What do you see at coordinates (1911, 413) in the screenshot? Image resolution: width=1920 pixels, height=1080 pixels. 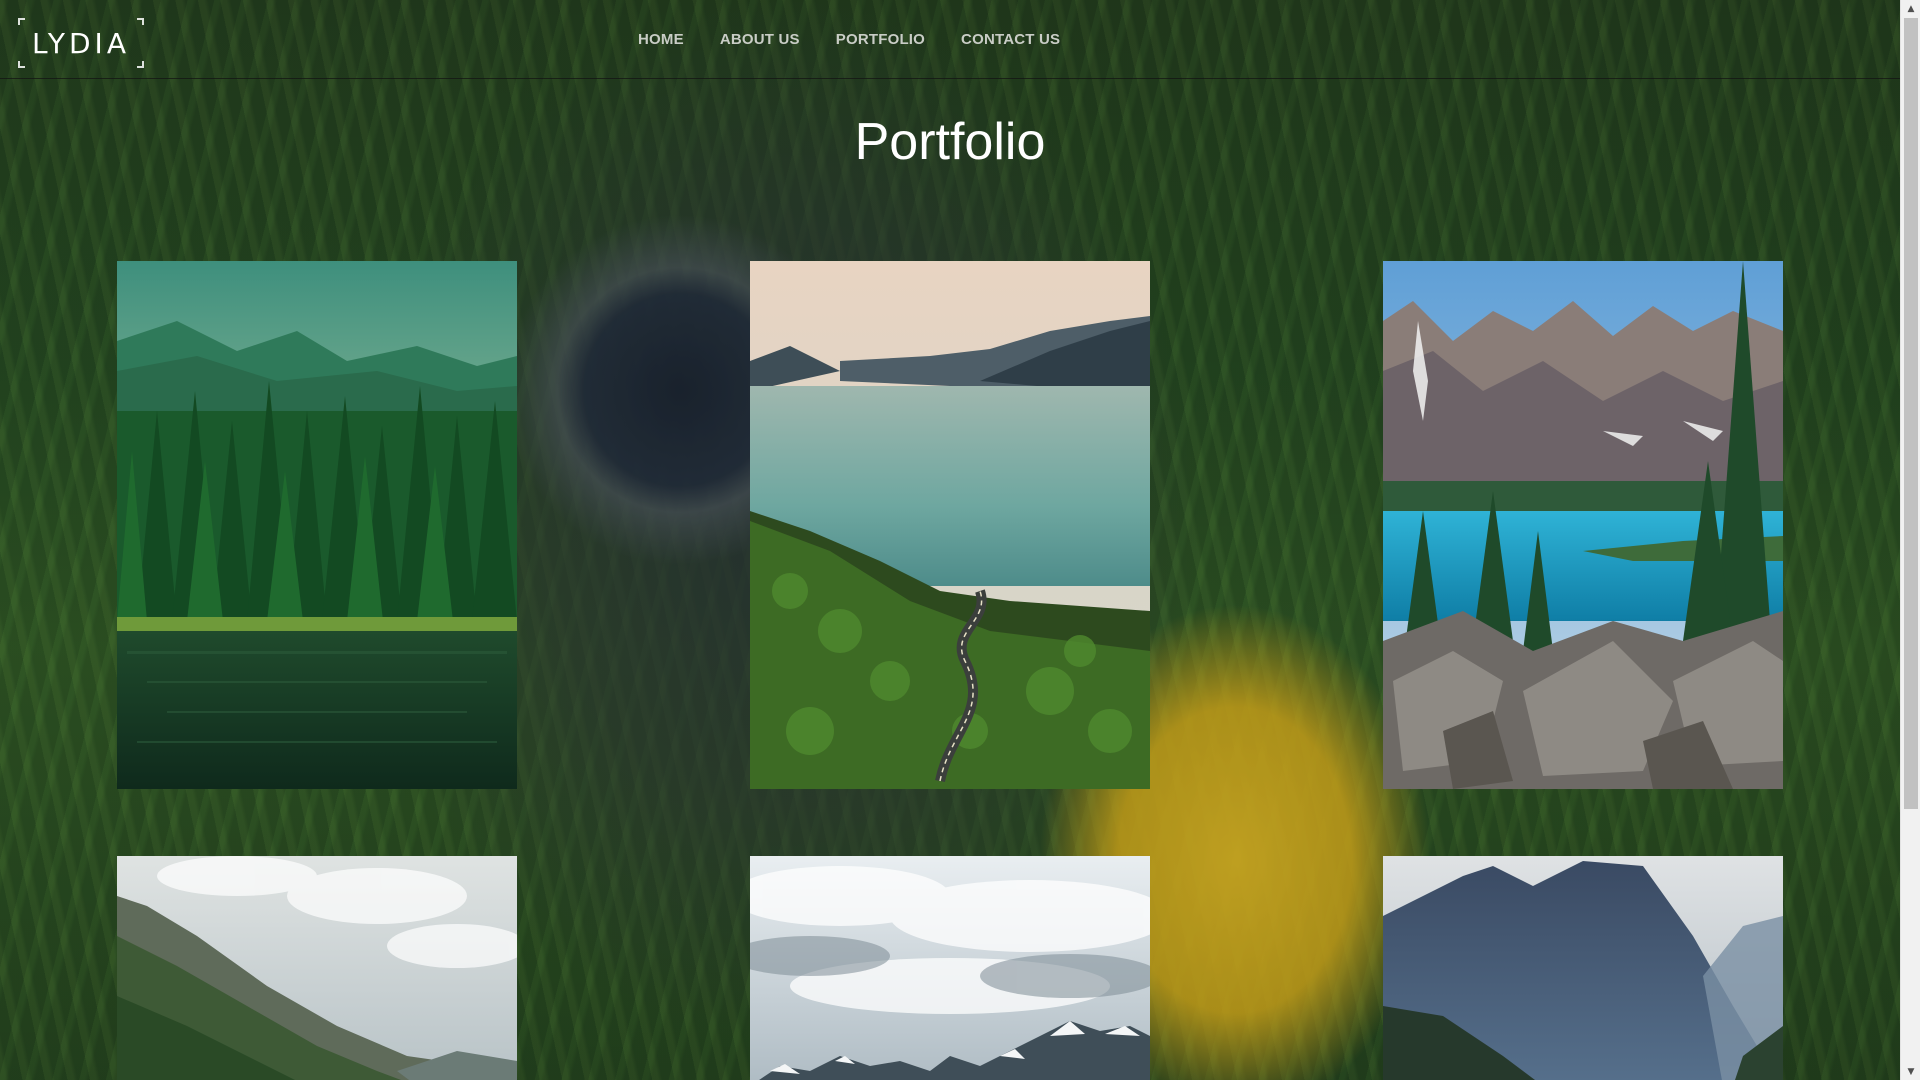 I see `scrollbar-thumb` at bounding box center [1911, 413].